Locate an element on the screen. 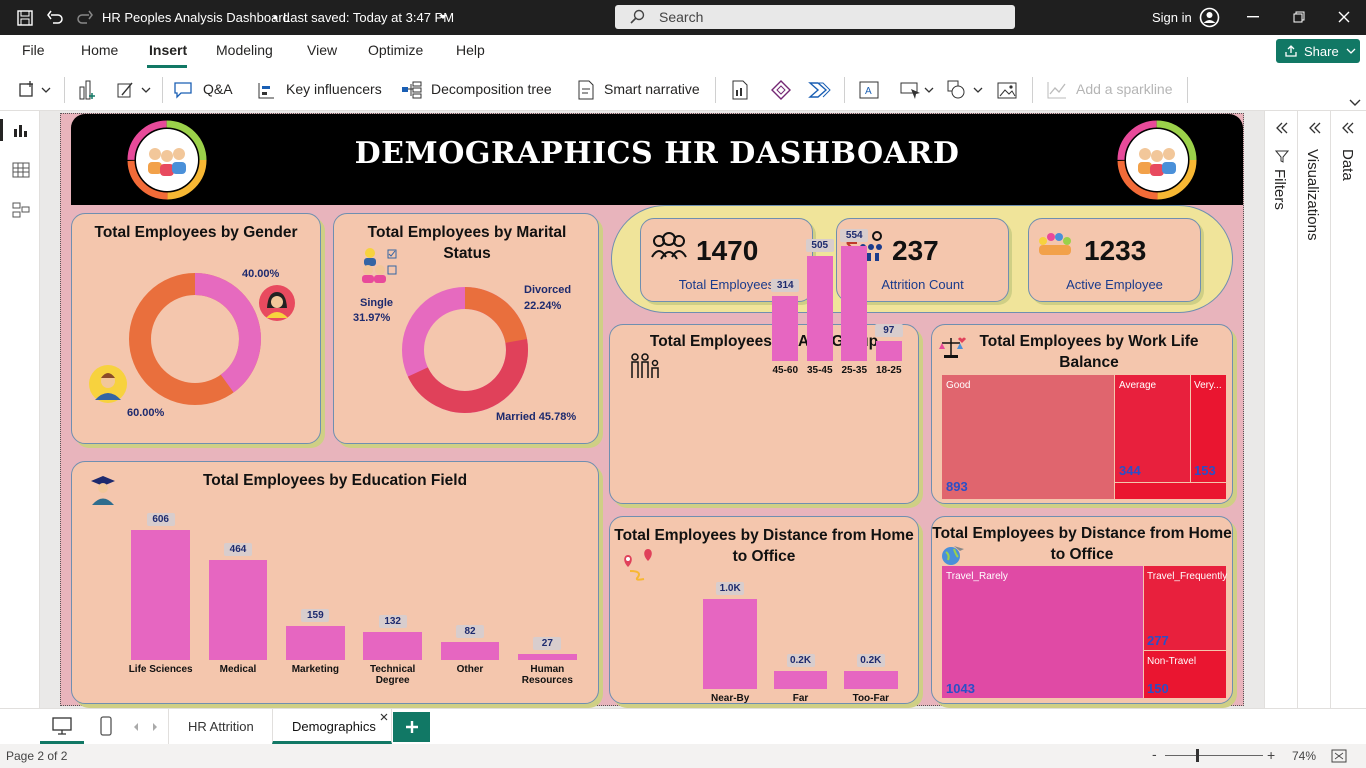 The height and width of the screenshot is (768, 1366). marital-donut is located at coordinates (465, 350).